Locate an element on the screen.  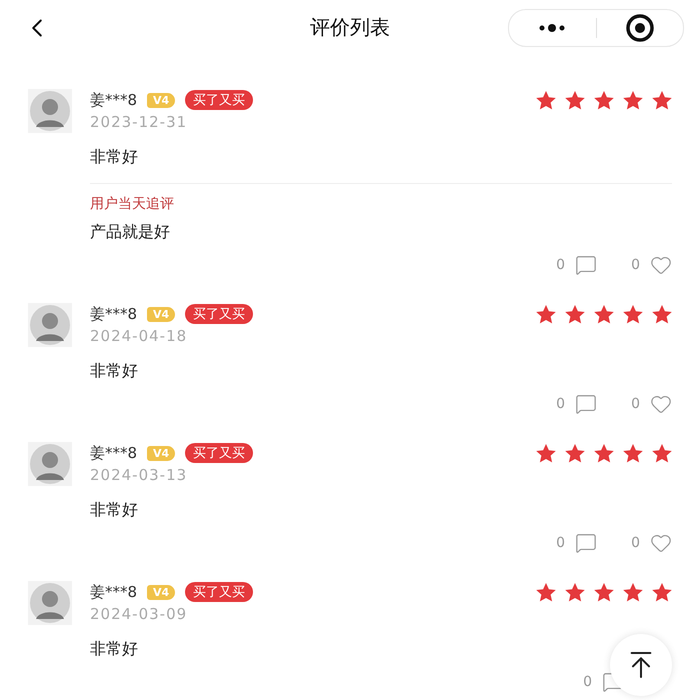
review-date: 2024-03-13 is located at coordinates (139, 475).